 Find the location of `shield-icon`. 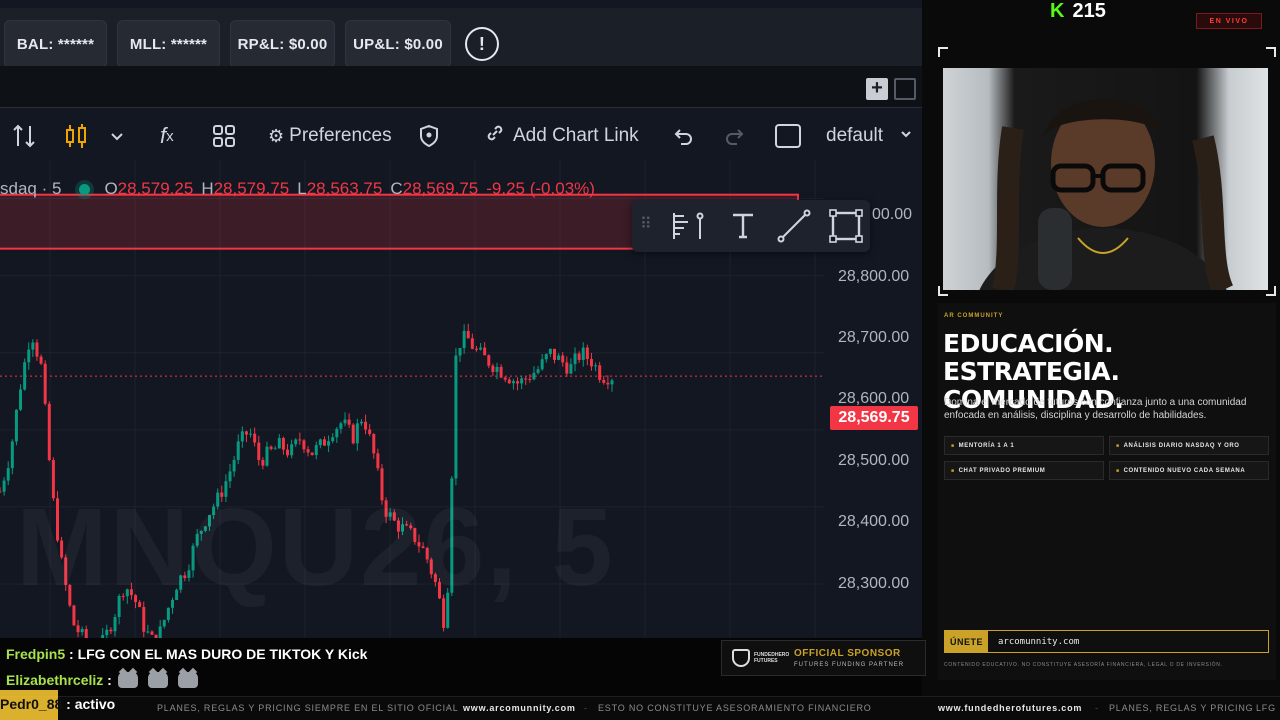

shield-icon is located at coordinates (429, 136).